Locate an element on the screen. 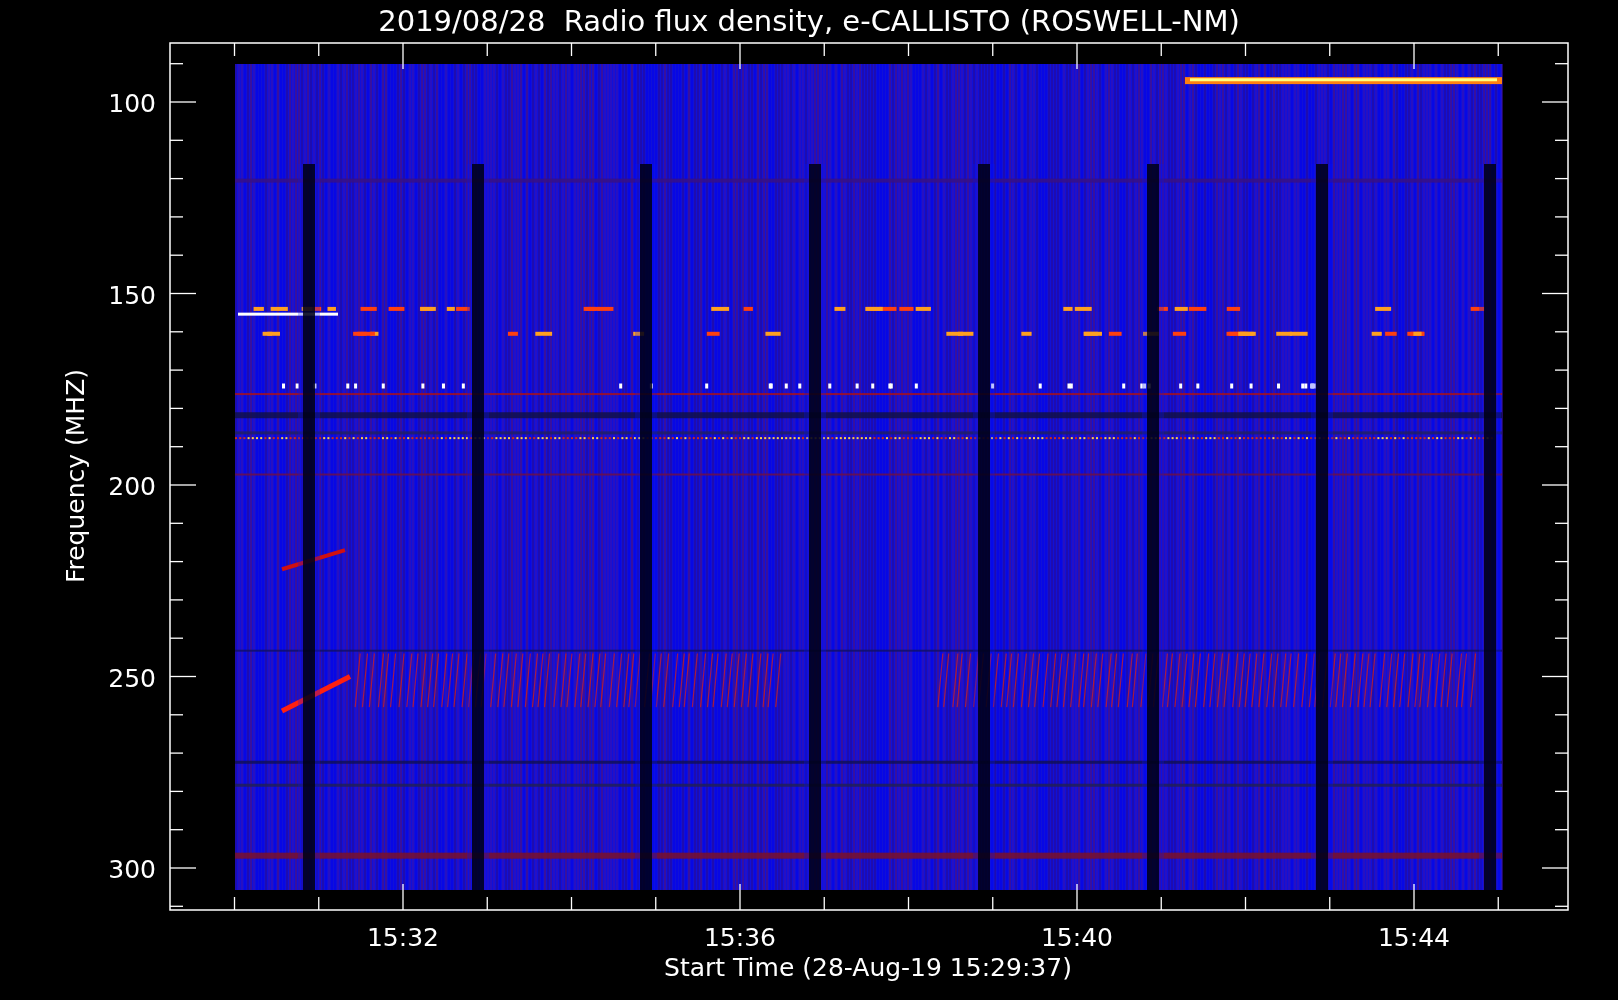 The height and width of the screenshot is (1000, 1618). chart-title: 2019/08/28 Radio flux density, e-CALLISTO (ROSWELL-NM) is located at coordinates (809, 21).